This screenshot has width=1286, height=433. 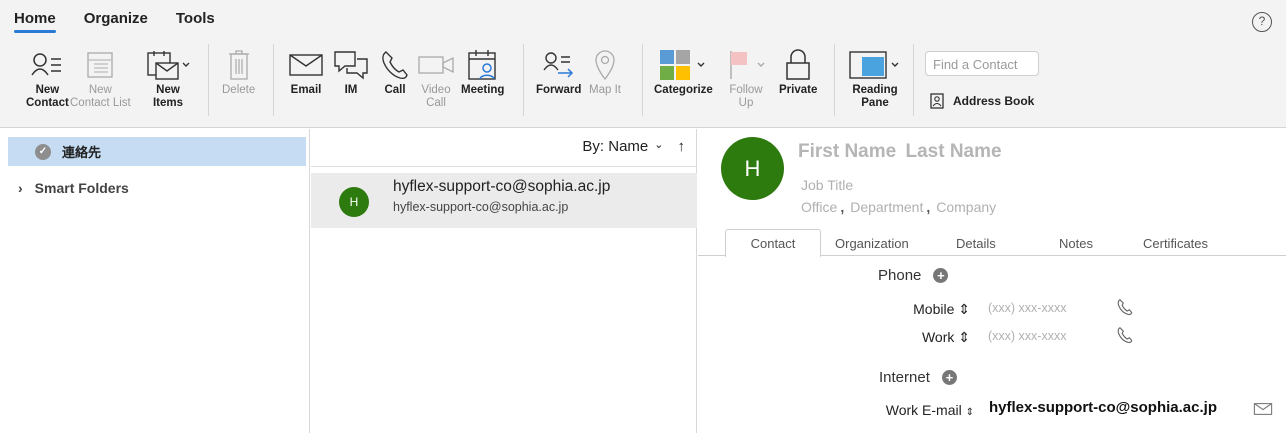 What do you see at coordinates (47, 65) in the screenshot?
I see `new-contact-icon` at bounding box center [47, 65].